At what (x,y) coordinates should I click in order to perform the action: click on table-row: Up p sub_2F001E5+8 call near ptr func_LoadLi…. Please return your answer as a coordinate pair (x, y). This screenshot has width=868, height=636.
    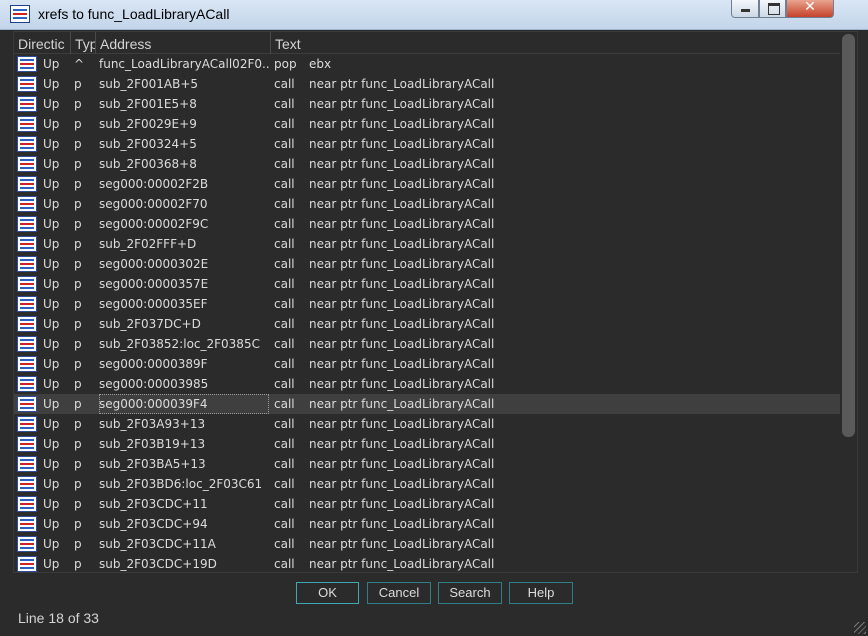
    Looking at the image, I should click on (427, 104).